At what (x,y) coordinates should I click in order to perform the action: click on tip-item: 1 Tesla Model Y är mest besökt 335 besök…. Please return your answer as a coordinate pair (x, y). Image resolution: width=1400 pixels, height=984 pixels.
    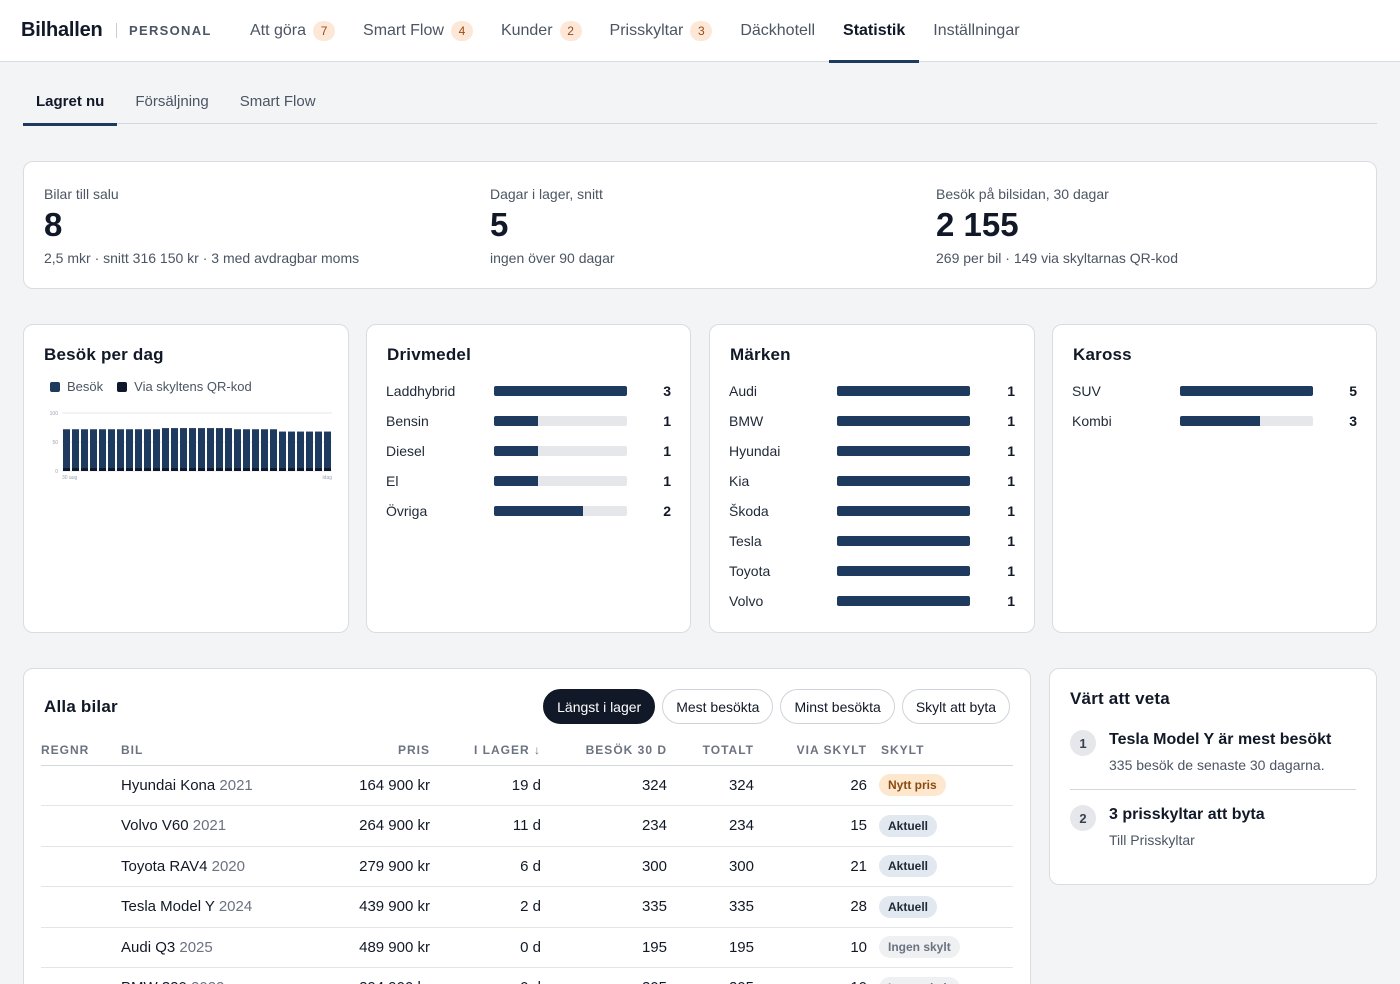
    Looking at the image, I should click on (1213, 758).